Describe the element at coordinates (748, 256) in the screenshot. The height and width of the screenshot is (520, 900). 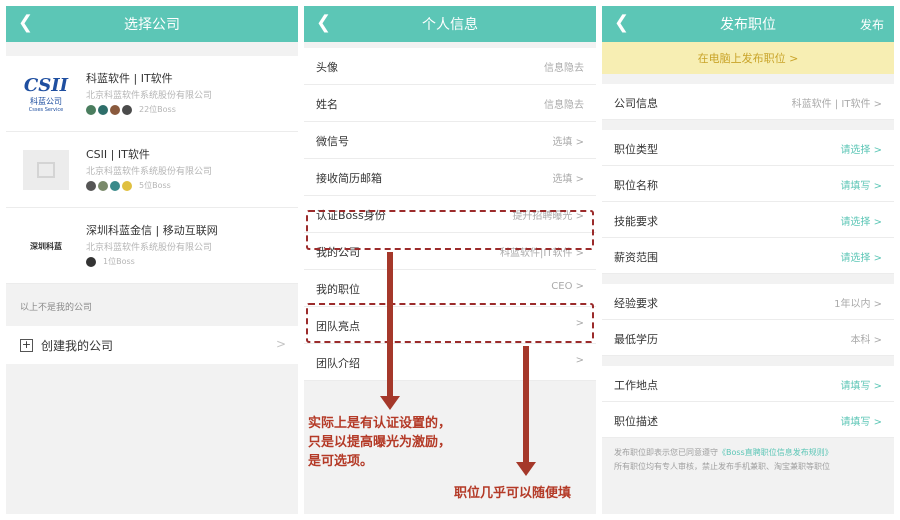
I see `row-salary: 薪资范围 请选择 >` at that location.